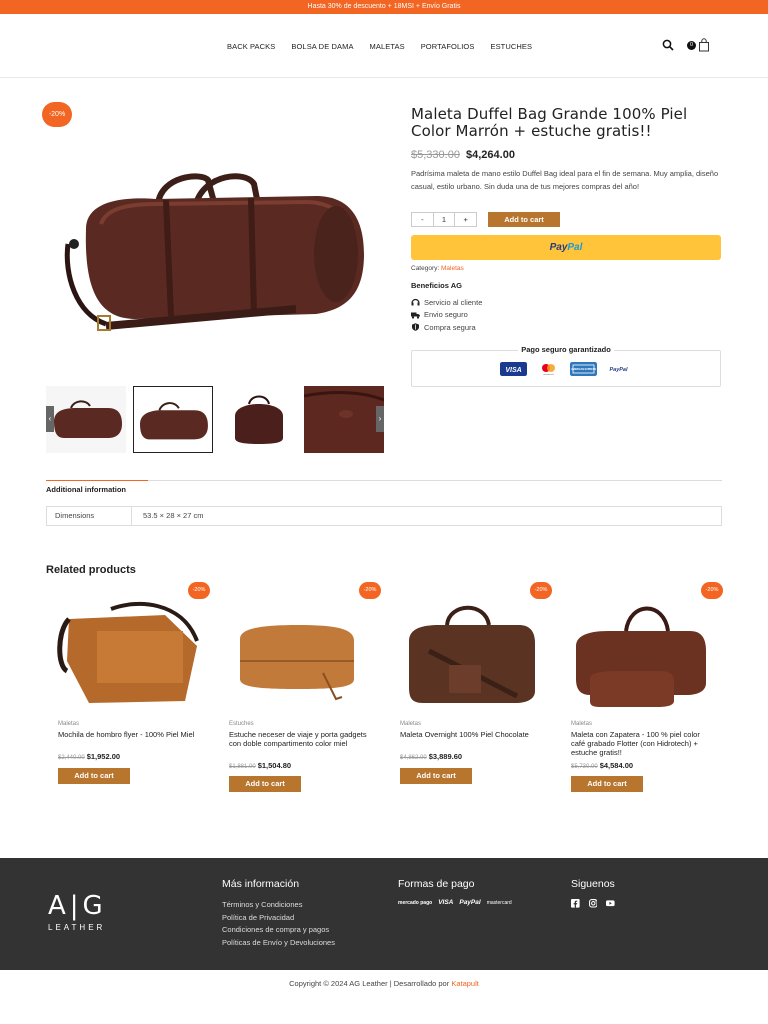  Describe the element at coordinates (89, 756) in the screenshot. I see `product-card-price: $2,440.00 $1,952.00` at that location.